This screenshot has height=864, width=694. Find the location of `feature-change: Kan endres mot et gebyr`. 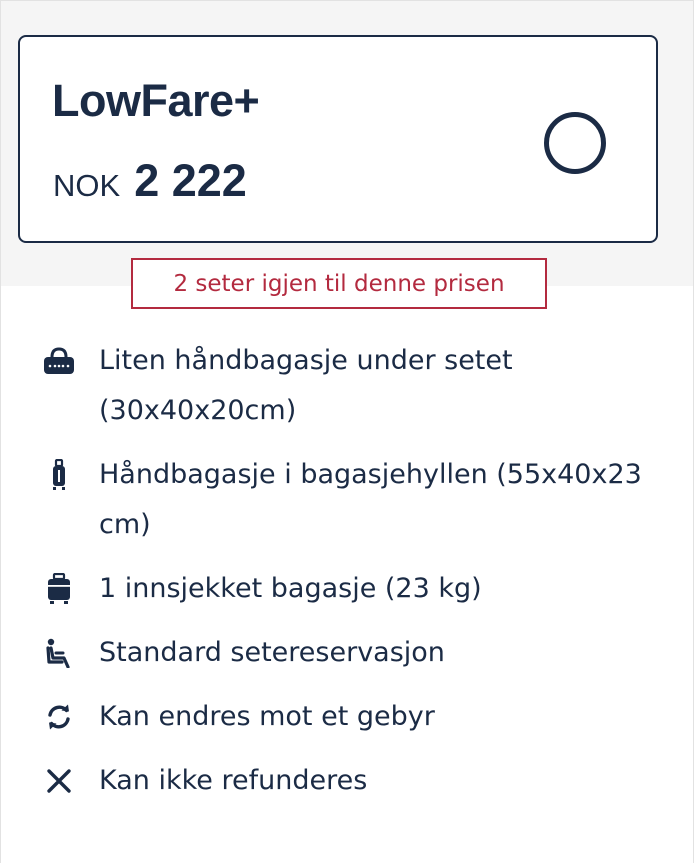

feature-change: Kan endres mot et gebyr is located at coordinates (347, 717).